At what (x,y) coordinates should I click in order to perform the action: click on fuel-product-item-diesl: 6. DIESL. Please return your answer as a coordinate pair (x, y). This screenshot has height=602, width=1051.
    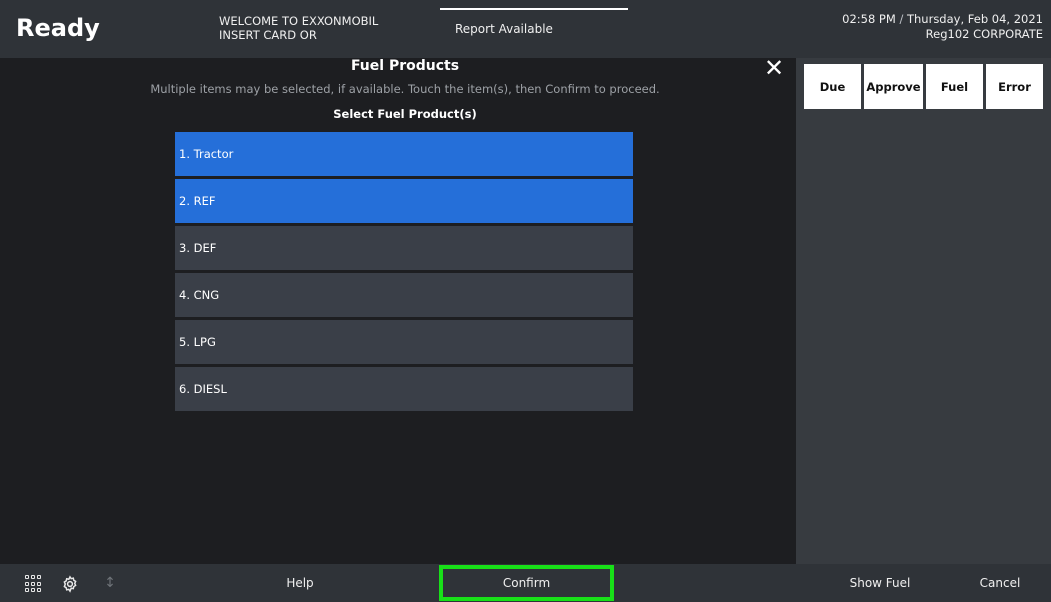
    Looking at the image, I should click on (404, 389).